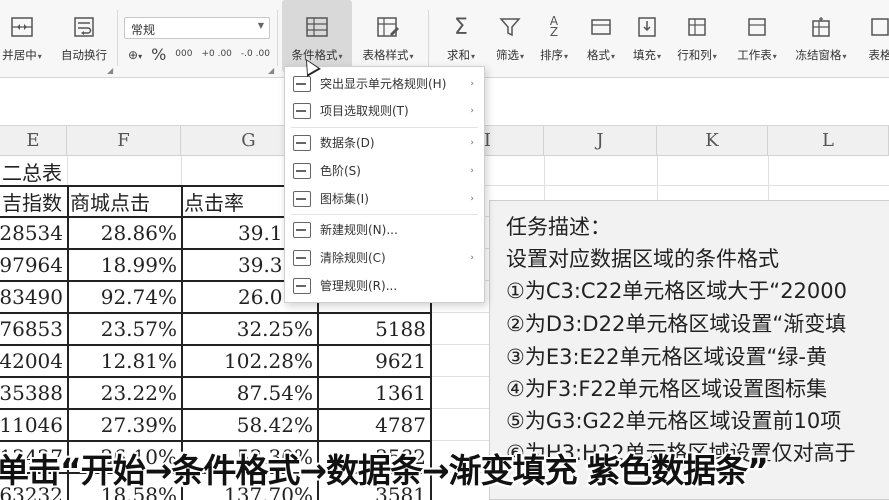  I want to click on table-icon, so click(878, 27).